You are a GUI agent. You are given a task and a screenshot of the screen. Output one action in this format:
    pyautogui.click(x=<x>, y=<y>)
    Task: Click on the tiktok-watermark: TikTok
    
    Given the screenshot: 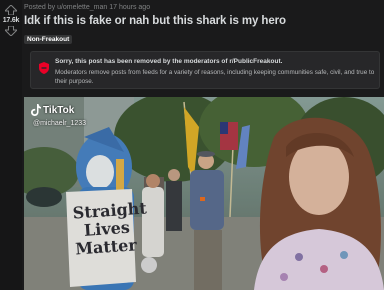 What is the action you would take?
    pyautogui.click(x=52, y=110)
    